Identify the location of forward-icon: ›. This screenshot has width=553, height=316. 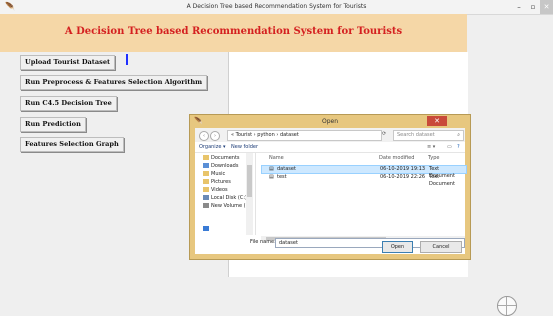
(215, 136).